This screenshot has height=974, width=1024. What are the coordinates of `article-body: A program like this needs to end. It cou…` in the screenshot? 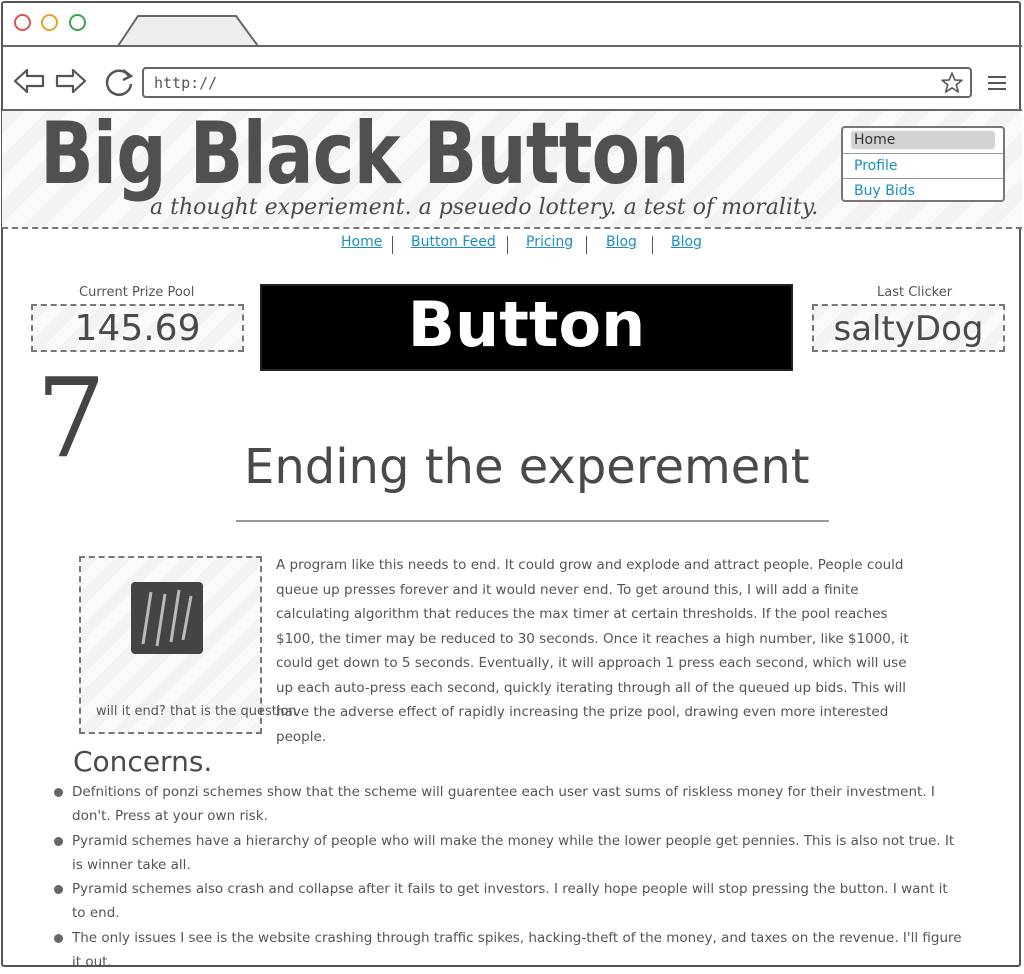 It's located at (592, 651).